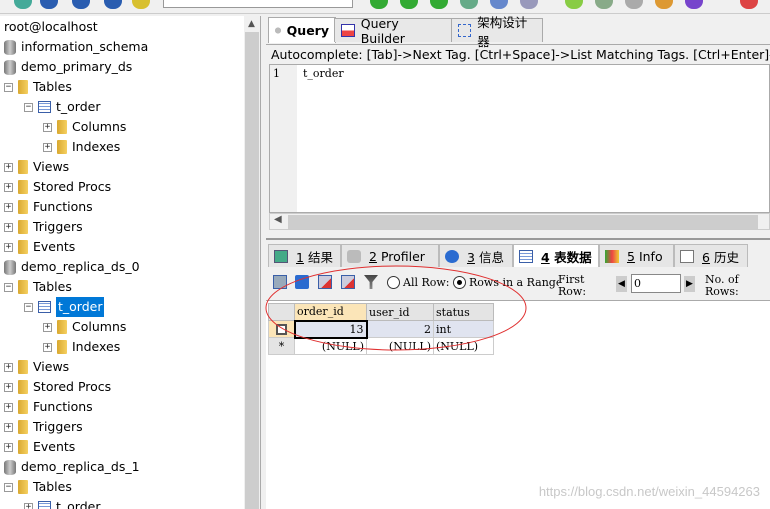  I want to click on red-annotation-circle, so click(396, 308).